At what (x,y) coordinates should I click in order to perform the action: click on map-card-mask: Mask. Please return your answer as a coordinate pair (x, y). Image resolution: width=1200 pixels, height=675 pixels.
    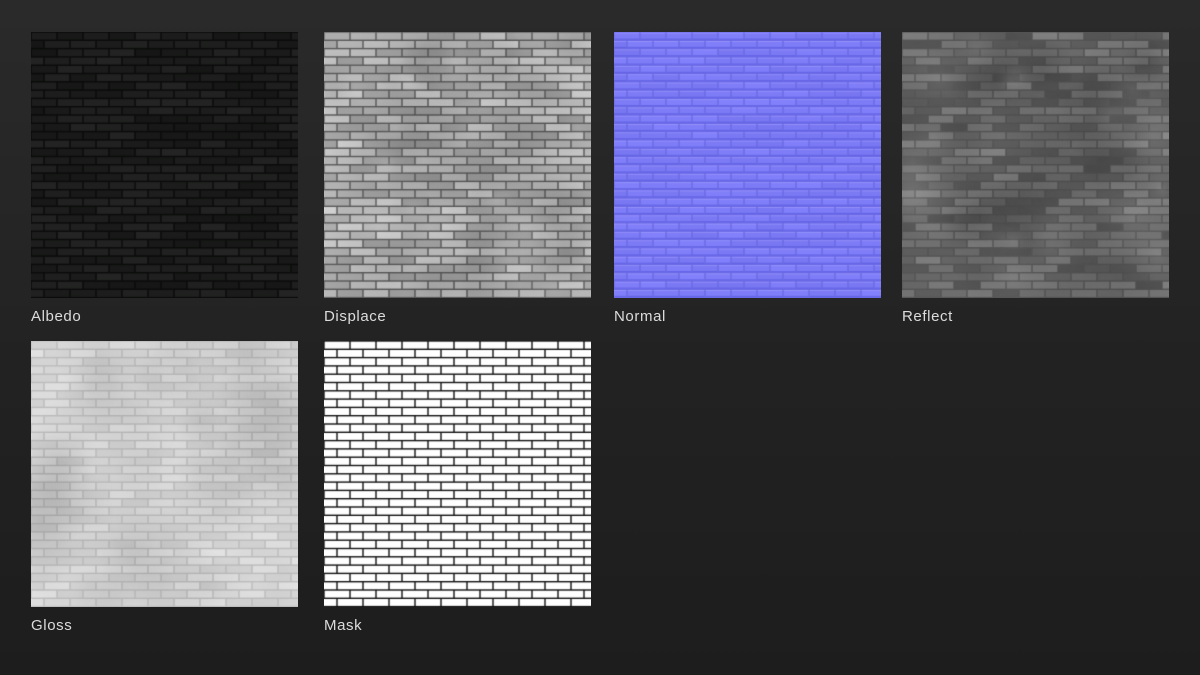
    Looking at the image, I should click on (457, 488).